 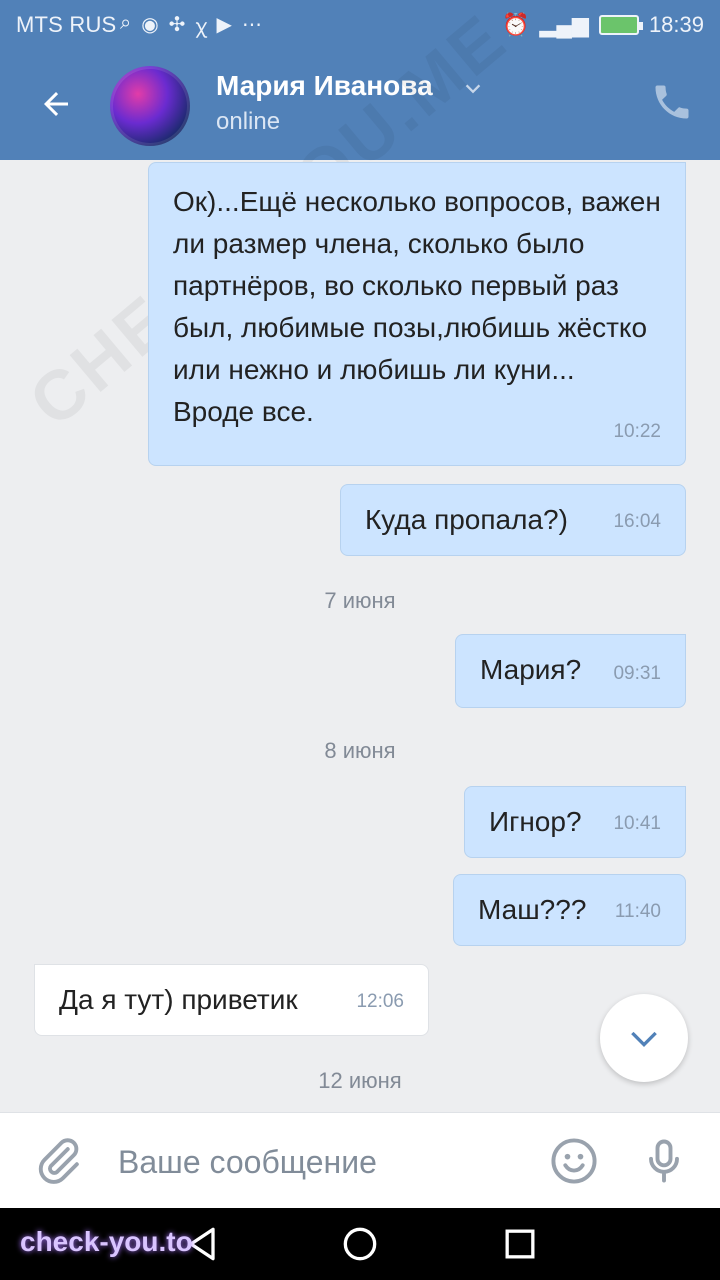 I want to click on message-time: 16:04, so click(x=637, y=521).